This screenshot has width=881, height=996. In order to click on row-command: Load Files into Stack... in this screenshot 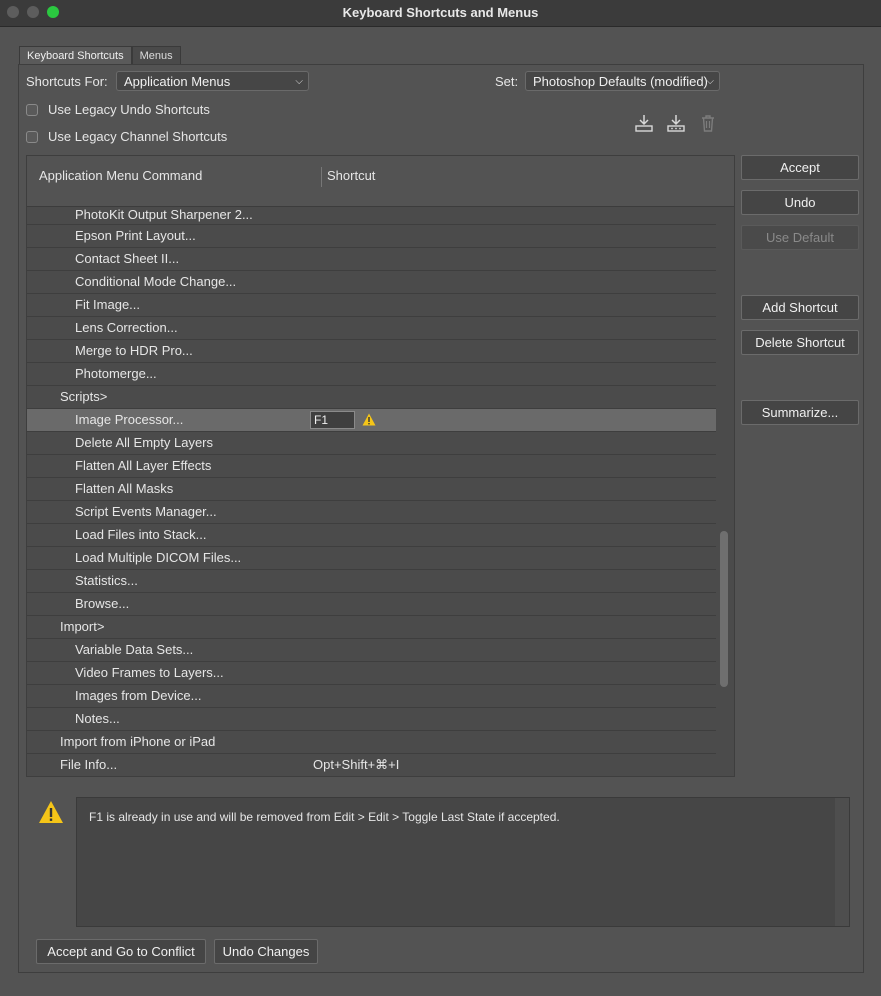, I will do `click(141, 534)`.